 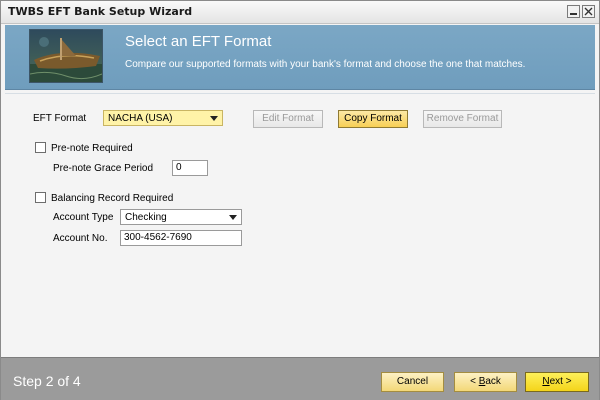 I want to click on minimize-icon, so click(x=573, y=11).